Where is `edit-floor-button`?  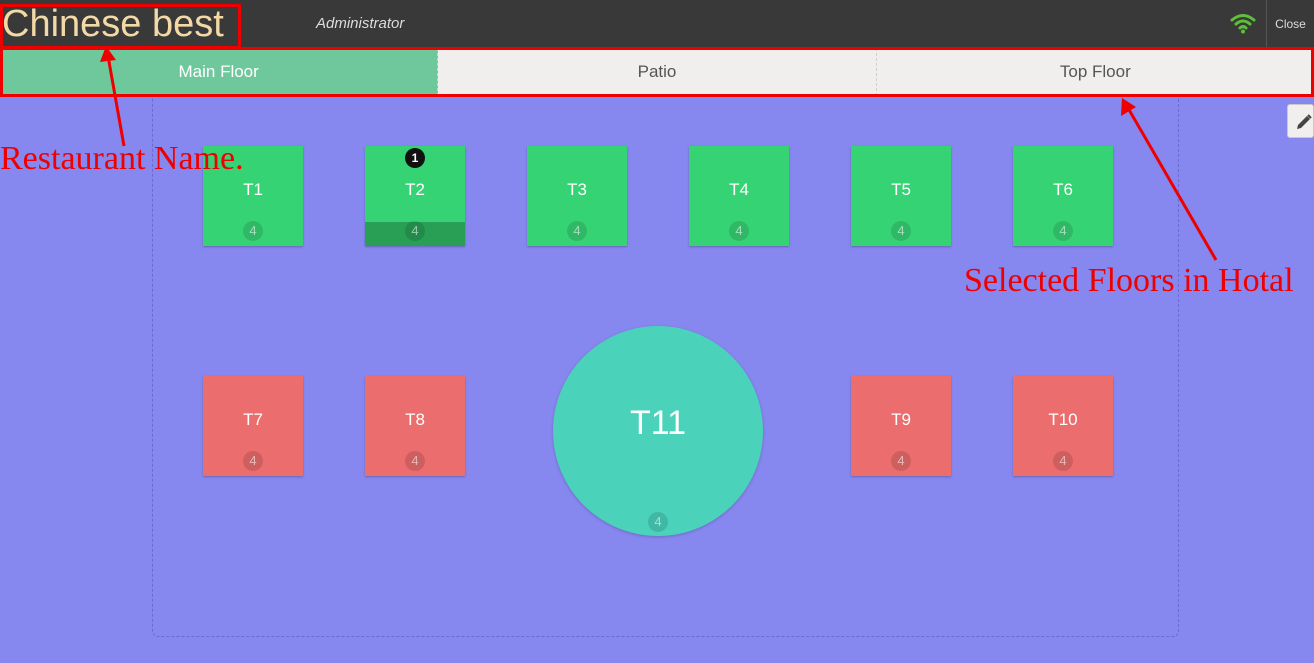 edit-floor-button is located at coordinates (1300, 121).